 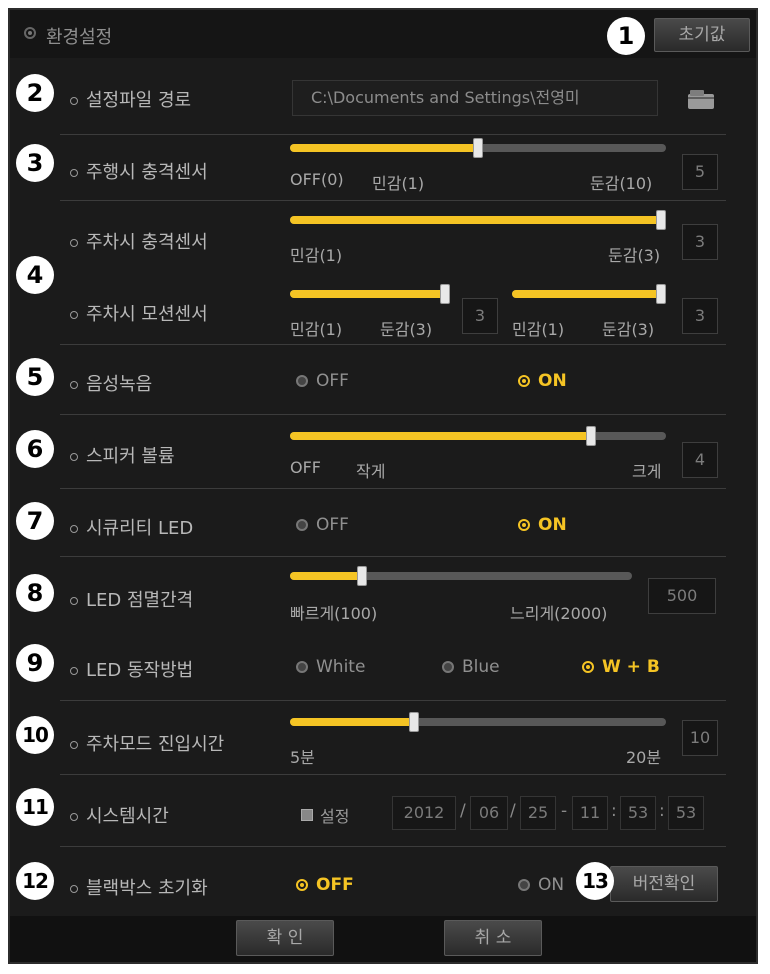 What do you see at coordinates (621, 667) in the screenshot?
I see `led-mode-wb-radio: W + B` at bounding box center [621, 667].